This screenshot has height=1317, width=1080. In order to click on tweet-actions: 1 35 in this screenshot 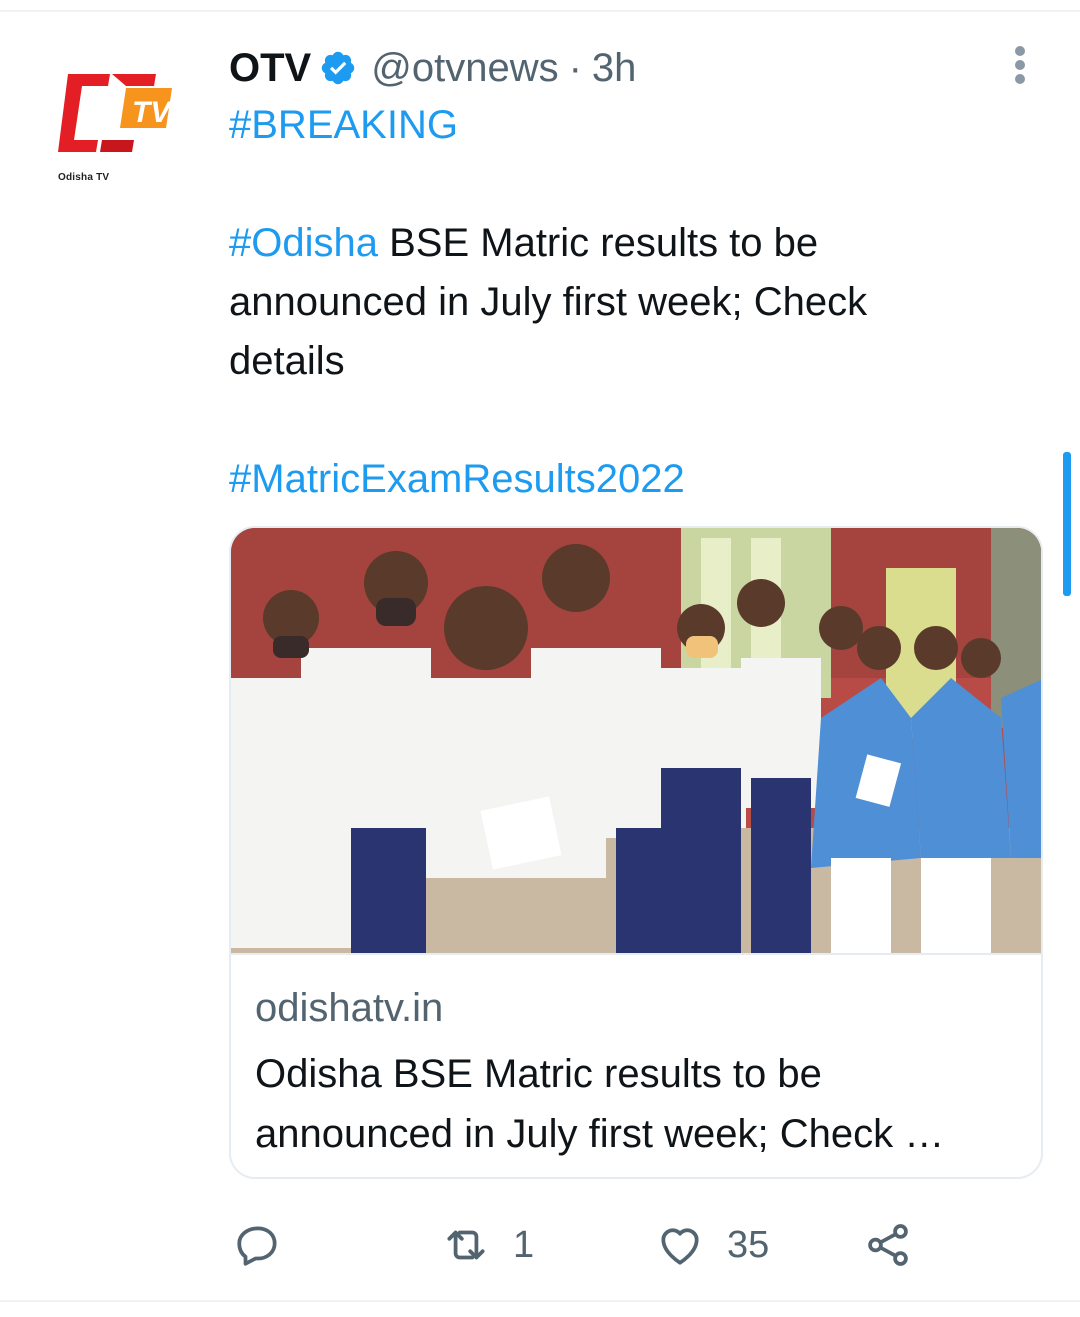, I will do `click(579, 1245)`.